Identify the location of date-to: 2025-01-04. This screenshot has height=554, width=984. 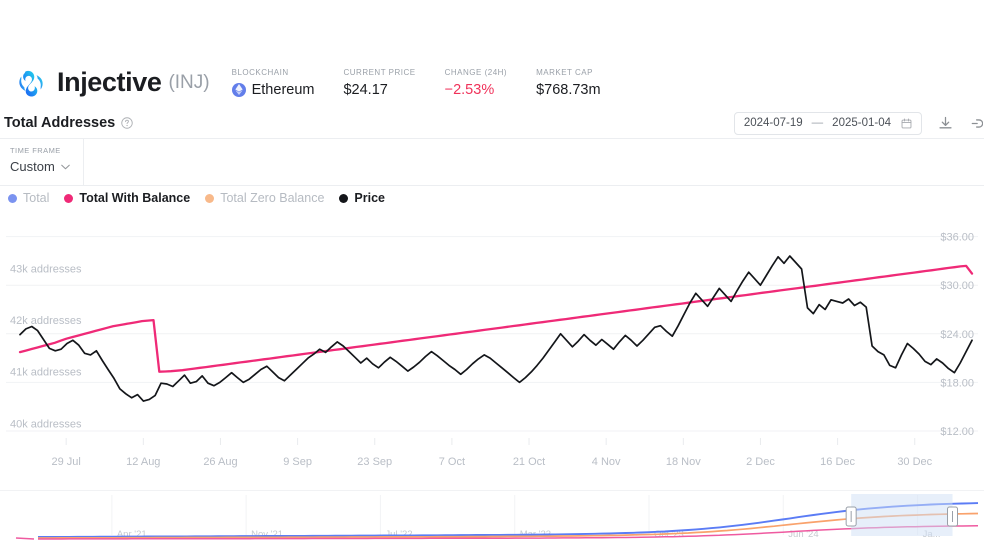
(861, 123).